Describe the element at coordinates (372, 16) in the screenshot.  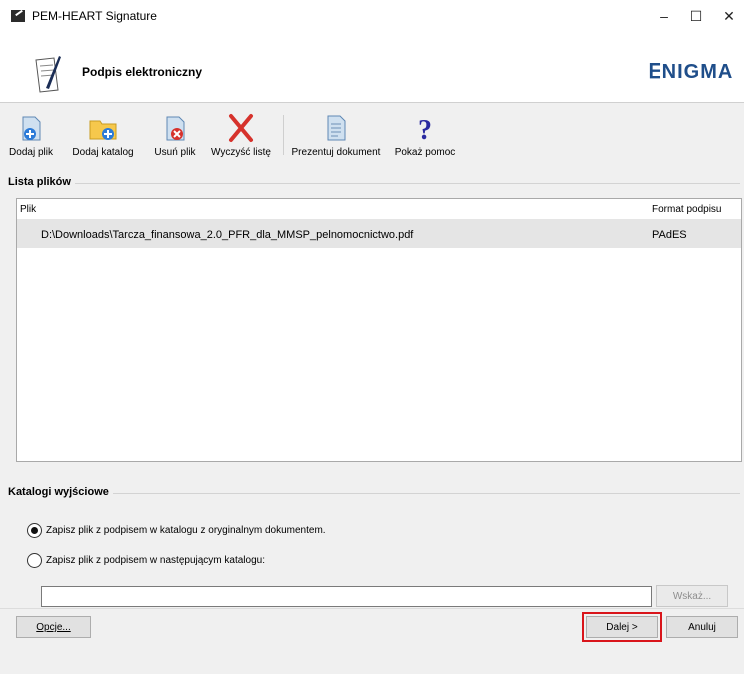
I see `title-bar: PEM-HEART Signature – ☐ ✕` at that location.